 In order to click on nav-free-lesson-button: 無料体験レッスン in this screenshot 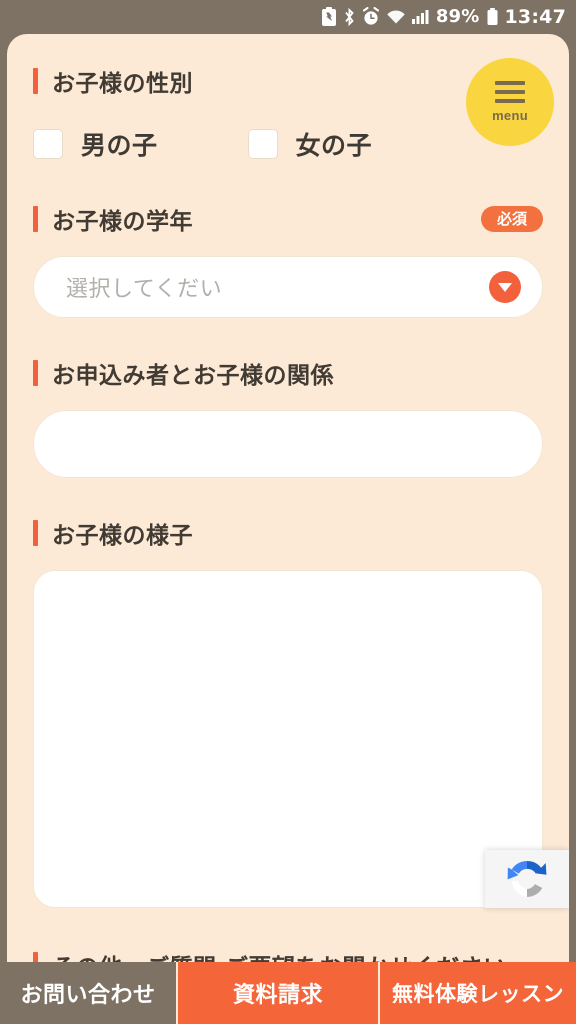, I will do `click(477, 993)`.